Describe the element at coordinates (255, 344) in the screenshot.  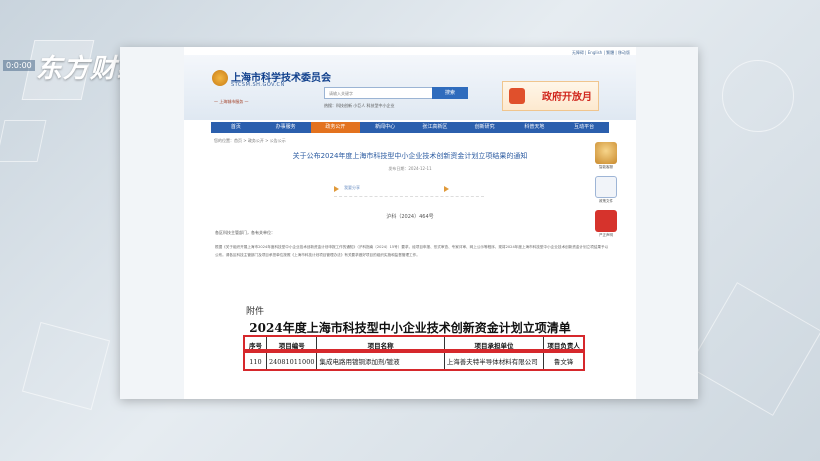
I see `column-header: 序号` at that location.